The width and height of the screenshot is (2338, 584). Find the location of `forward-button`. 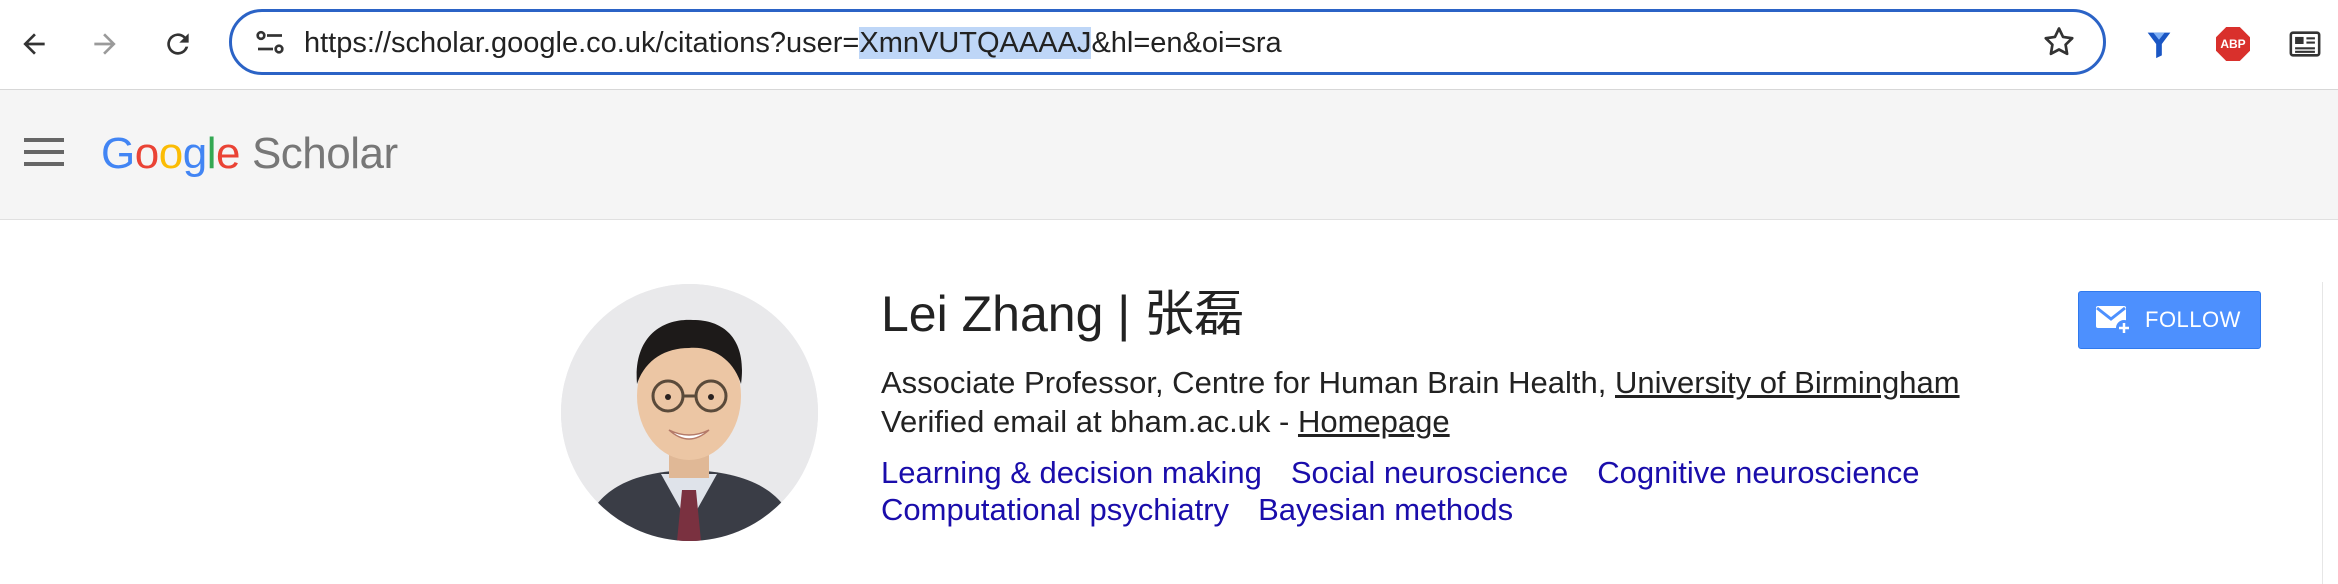

forward-button is located at coordinates (105, 44).